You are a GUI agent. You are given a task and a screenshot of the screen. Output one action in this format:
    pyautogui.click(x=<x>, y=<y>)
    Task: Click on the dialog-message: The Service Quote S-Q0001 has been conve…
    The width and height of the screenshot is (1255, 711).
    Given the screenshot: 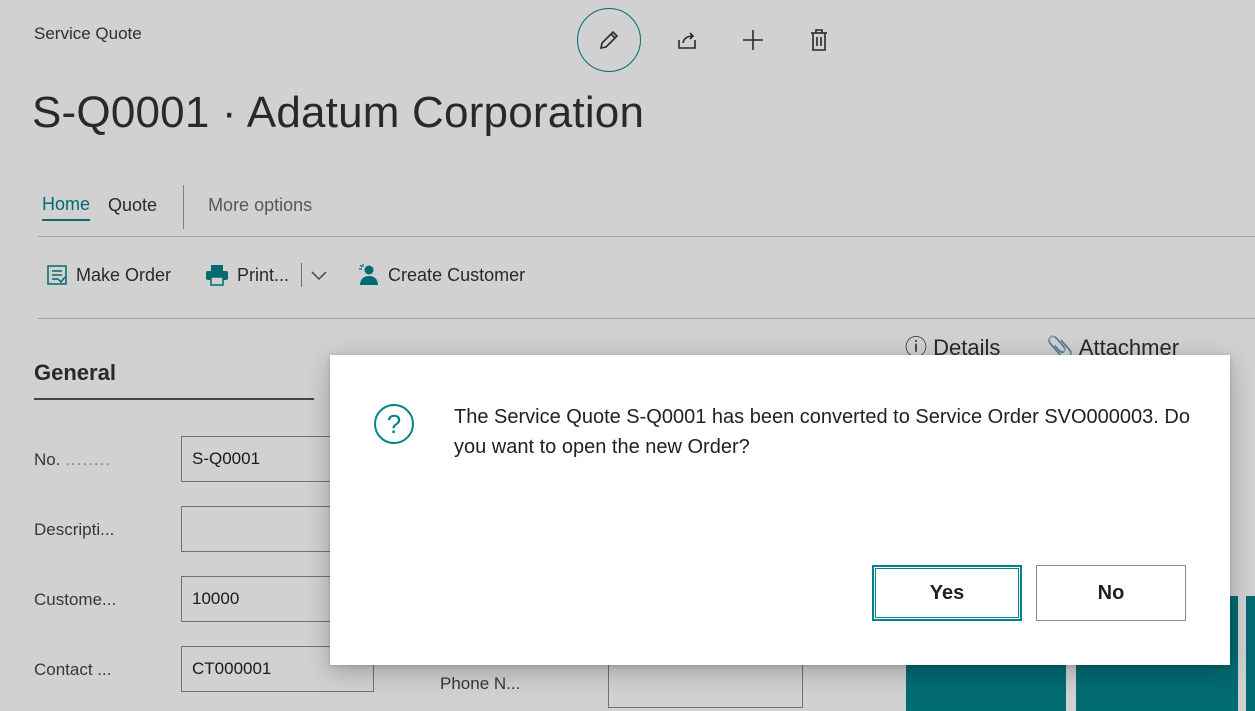 What is the action you would take?
    pyautogui.click(x=822, y=432)
    